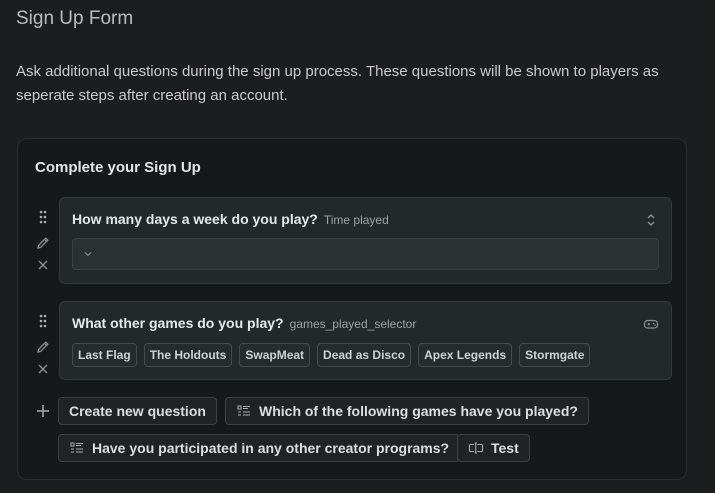  What do you see at coordinates (465, 355) in the screenshot?
I see `game-chip: Apex Legends` at bounding box center [465, 355].